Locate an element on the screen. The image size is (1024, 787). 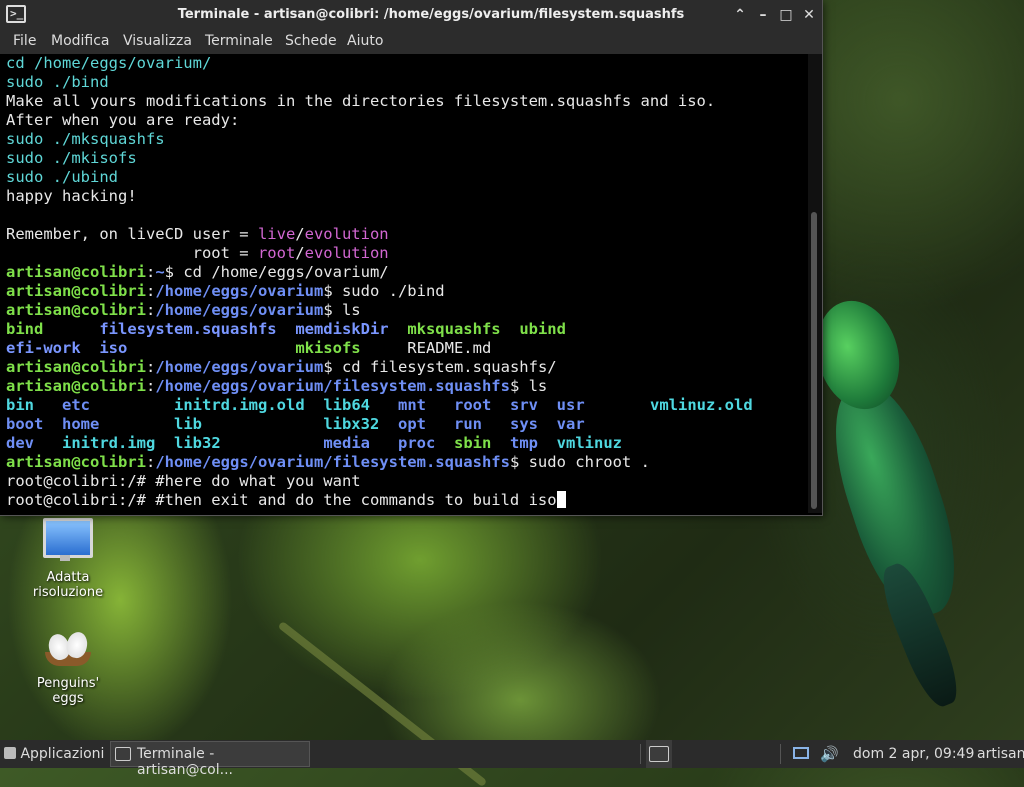
terminal-text: $ ls is located at coordinates (528, 386).